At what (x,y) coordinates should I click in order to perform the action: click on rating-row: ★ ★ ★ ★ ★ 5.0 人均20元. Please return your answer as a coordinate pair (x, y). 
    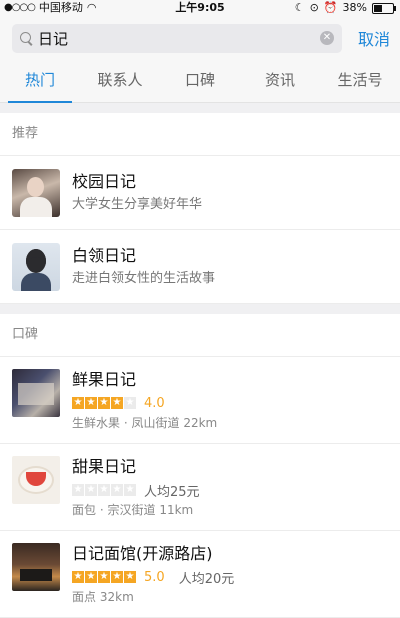
    Looking at the image, I should click on (153, 577).